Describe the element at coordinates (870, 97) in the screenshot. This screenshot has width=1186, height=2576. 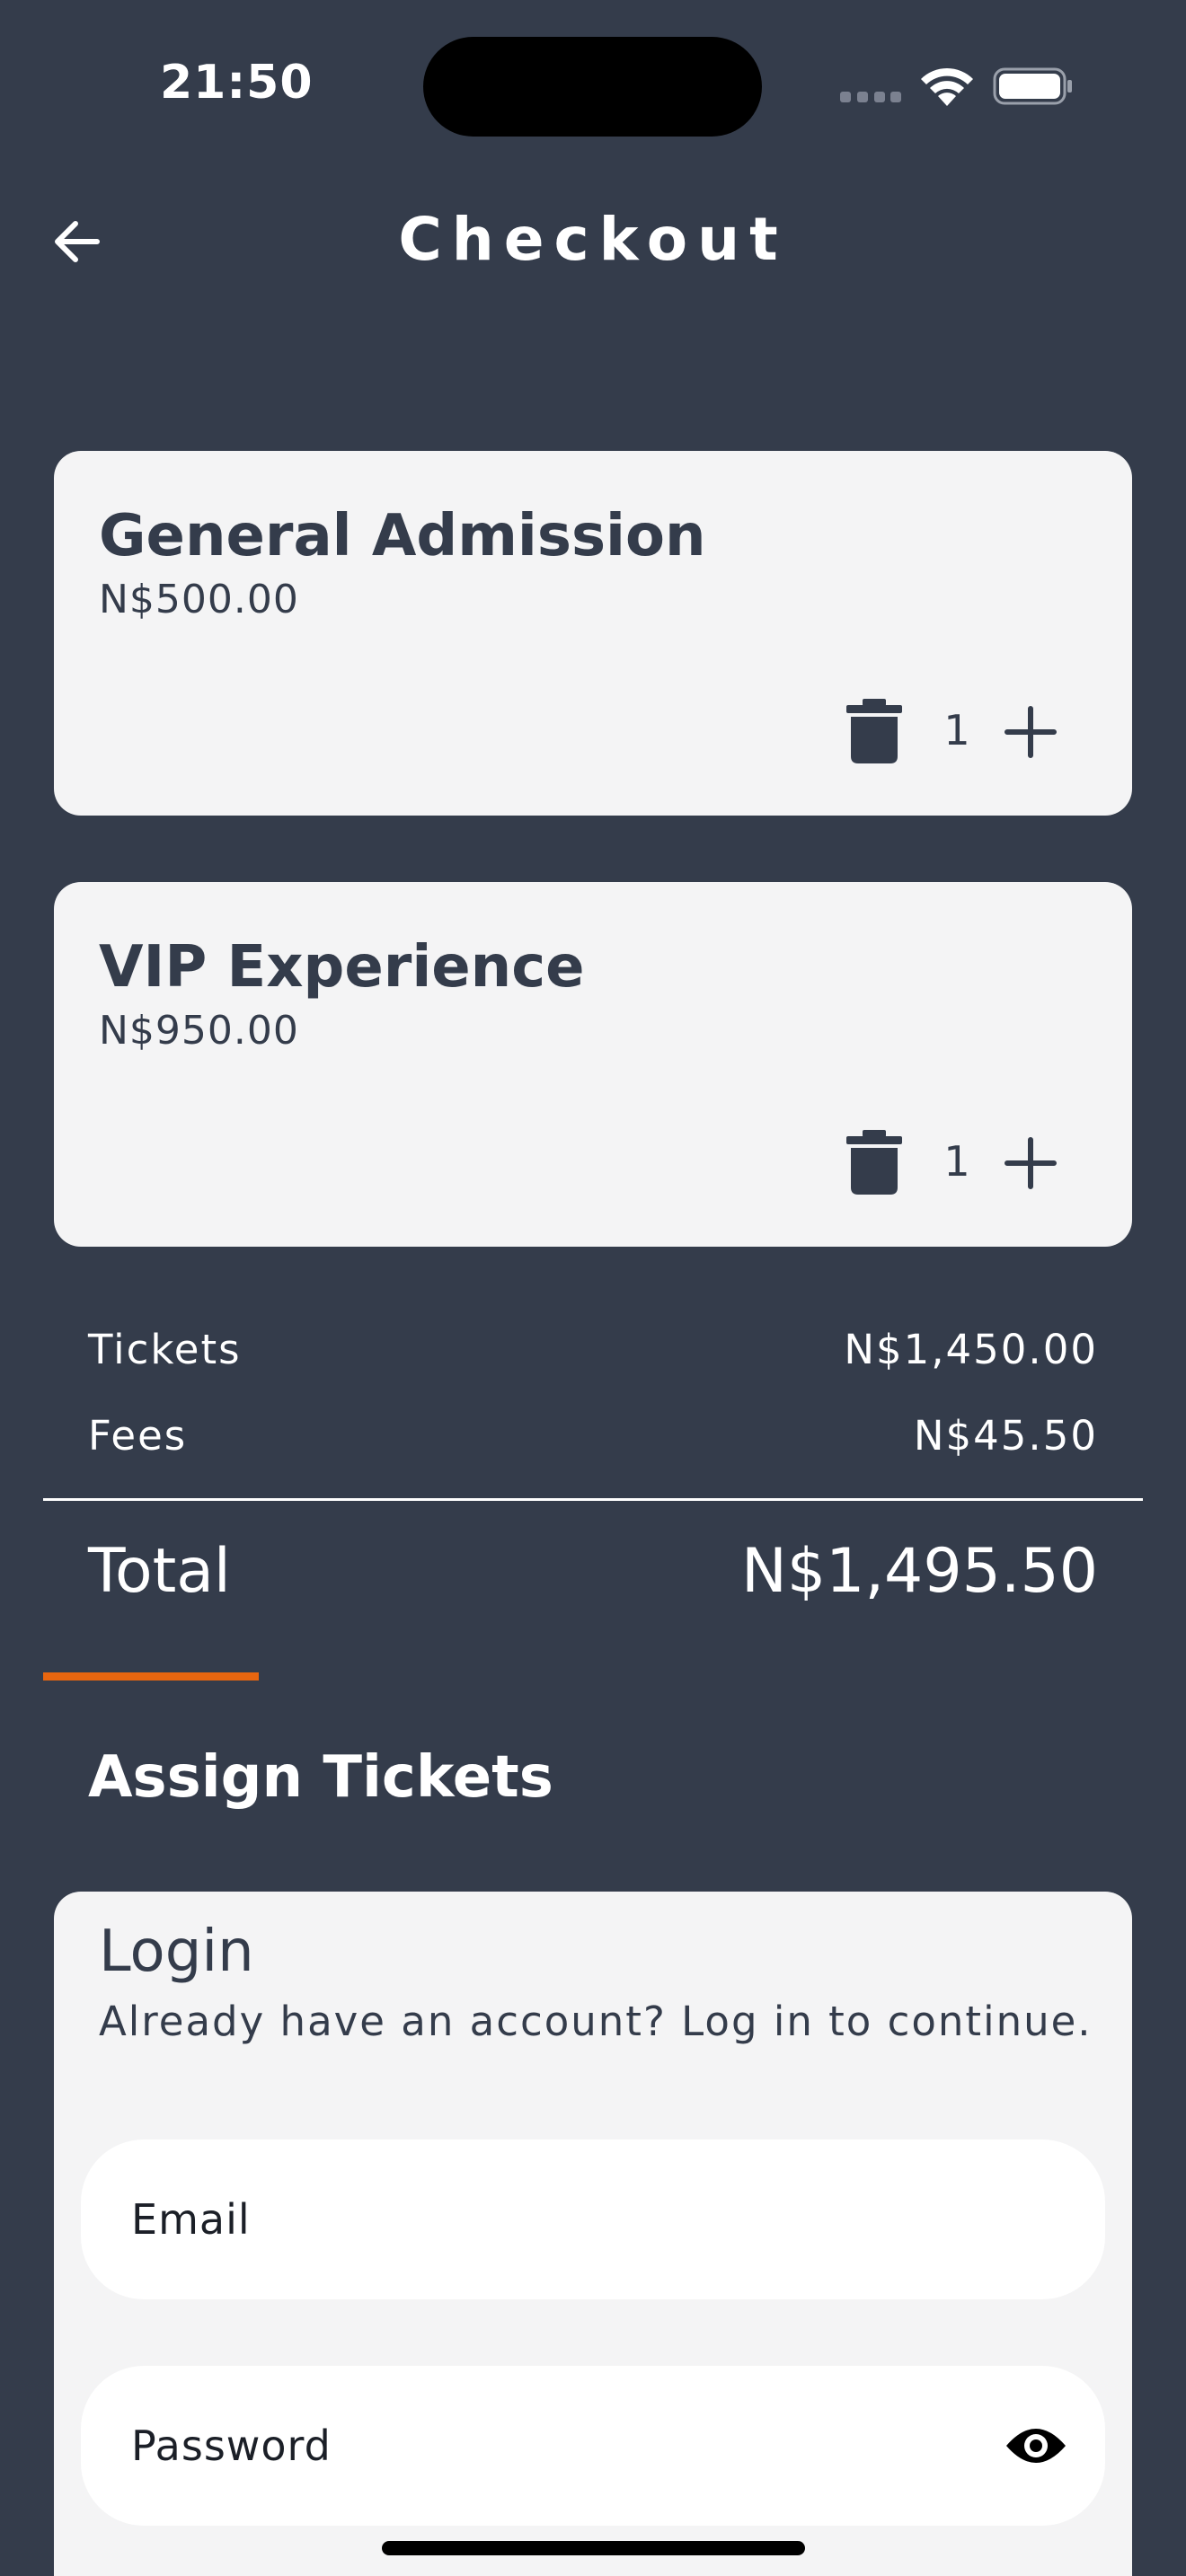
I see `cellular-signal-icon` at that location.